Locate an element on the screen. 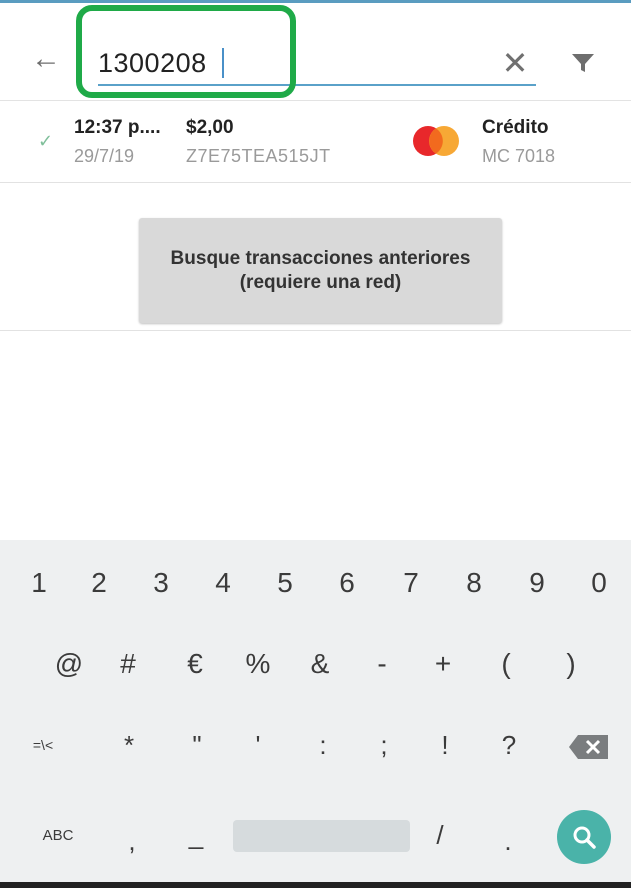 The image size is (631, 888). transaction-date: 29/7/19 is located at coordinates (104, 156).